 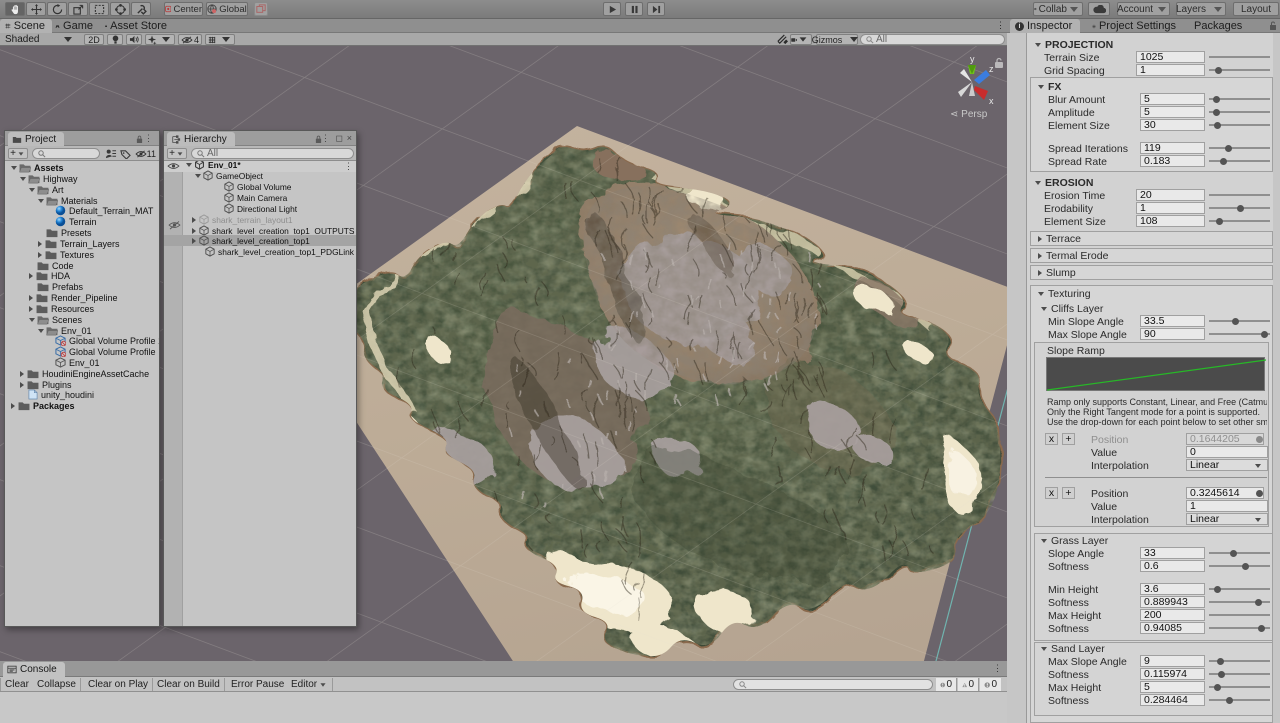 What do you see at coordinates (972, 59) in the screenshot?
I see `svg-text: y` at bounding box center [972, 59].